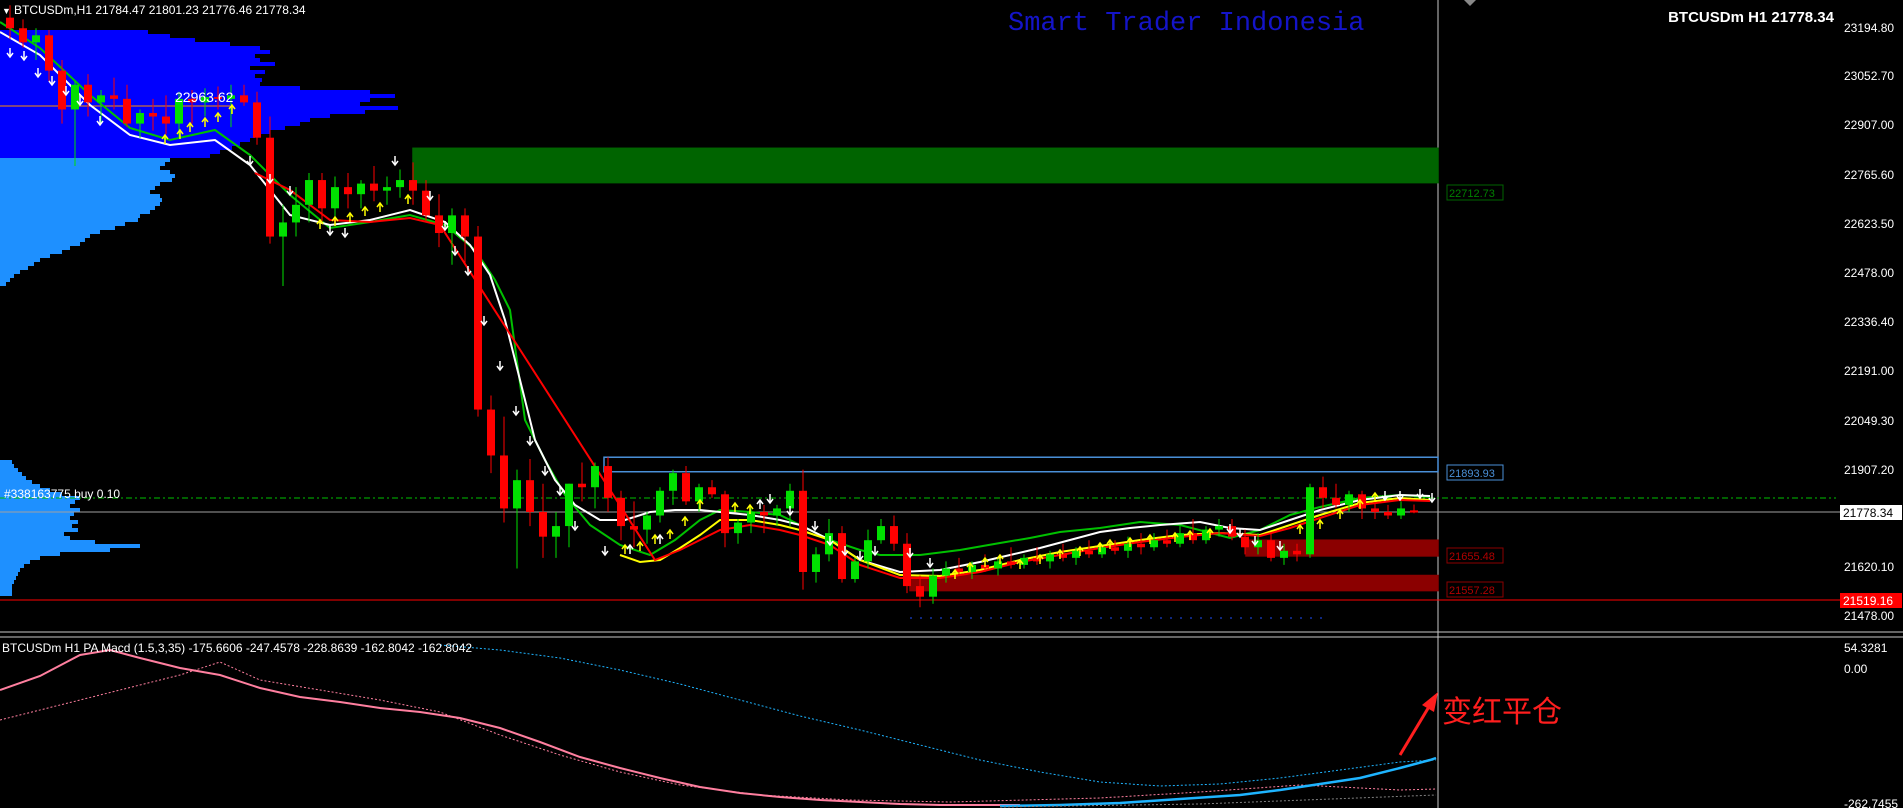 The image size is (1903, 808). Describe the element at coordinates (1502, 712) in the screenshot. I see `macd-annotation: 变红平仓` at that location.